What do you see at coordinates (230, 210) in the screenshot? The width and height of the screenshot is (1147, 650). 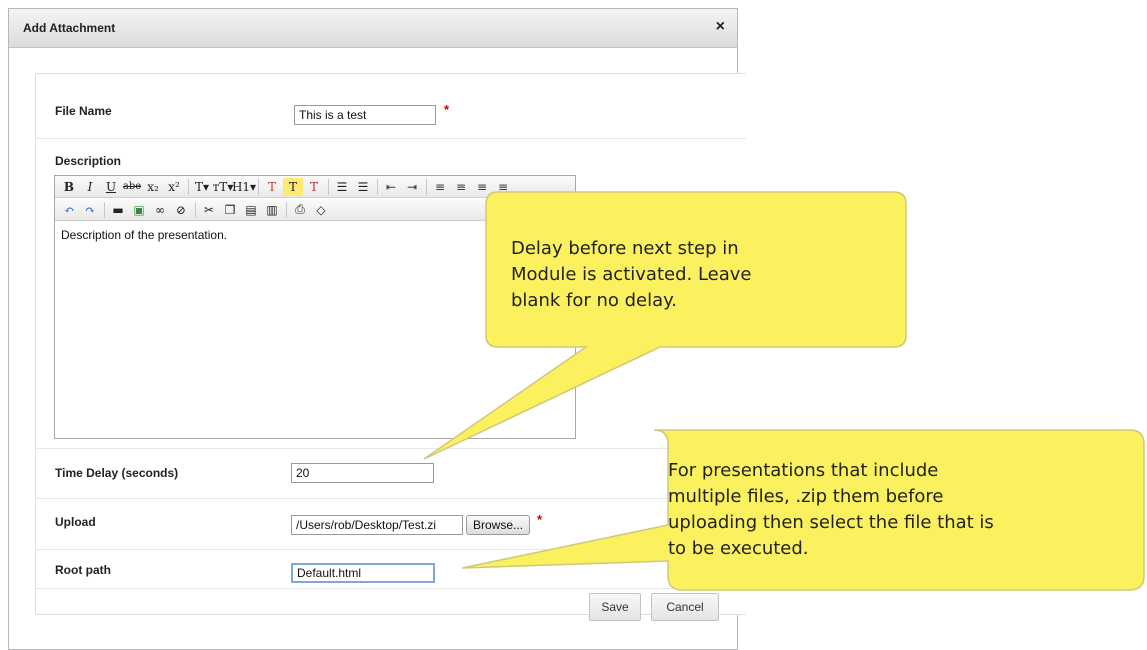 I see `copy-icon: ❐` at bounding box center [230, 210].